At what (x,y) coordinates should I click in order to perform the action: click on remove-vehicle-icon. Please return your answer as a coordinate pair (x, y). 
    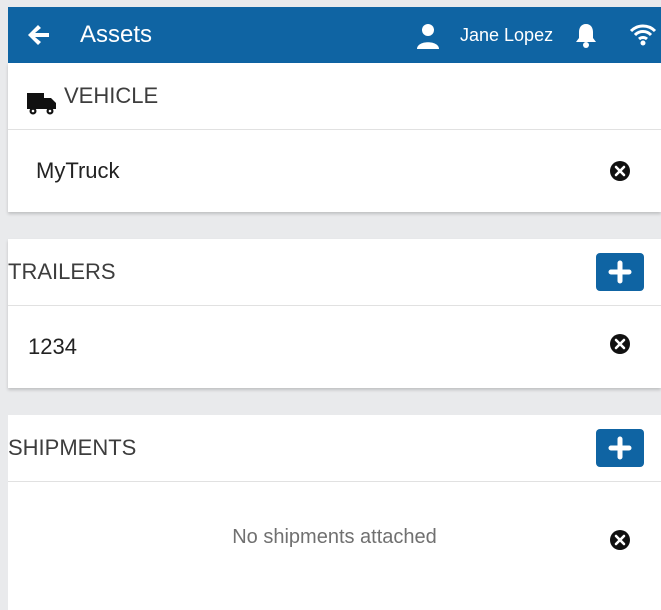
    Looking at the image, I should click on (620, 171).